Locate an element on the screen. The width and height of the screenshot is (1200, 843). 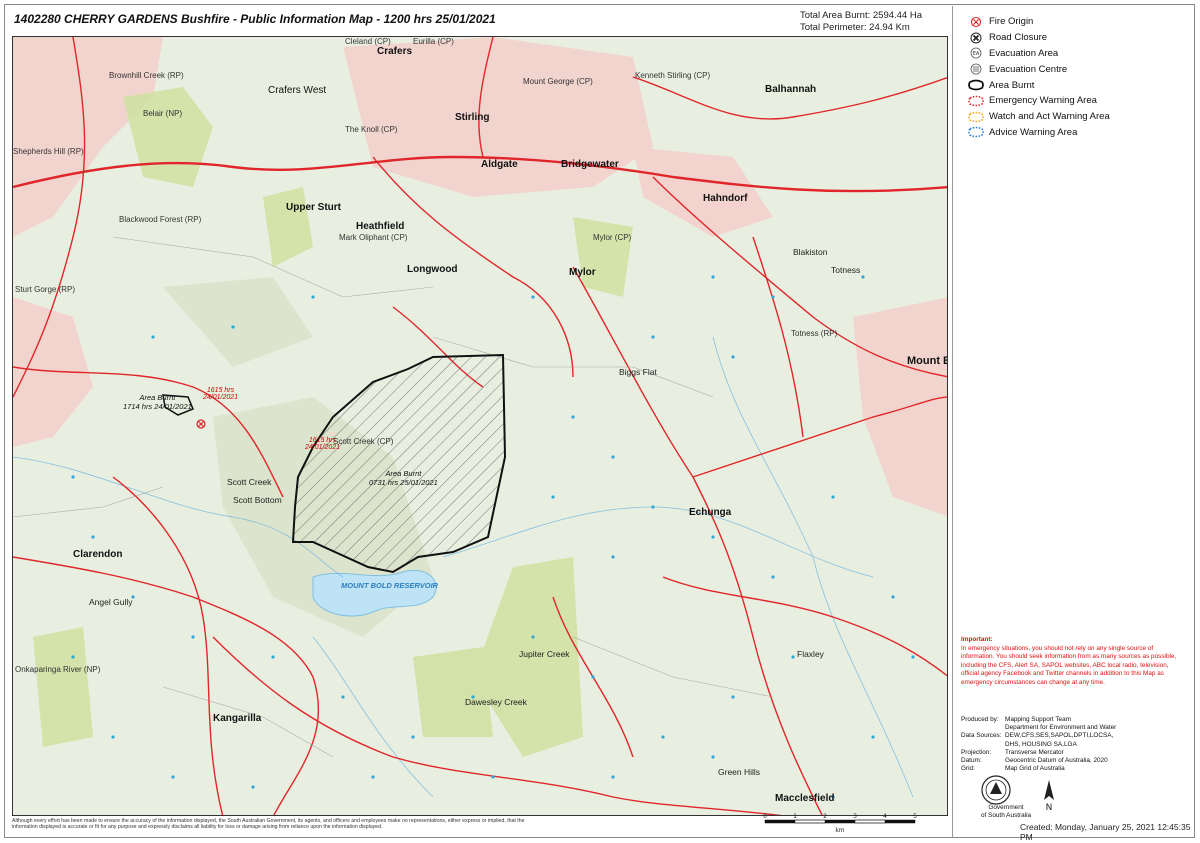
forest-longwood is located at coordinates (238, 322).